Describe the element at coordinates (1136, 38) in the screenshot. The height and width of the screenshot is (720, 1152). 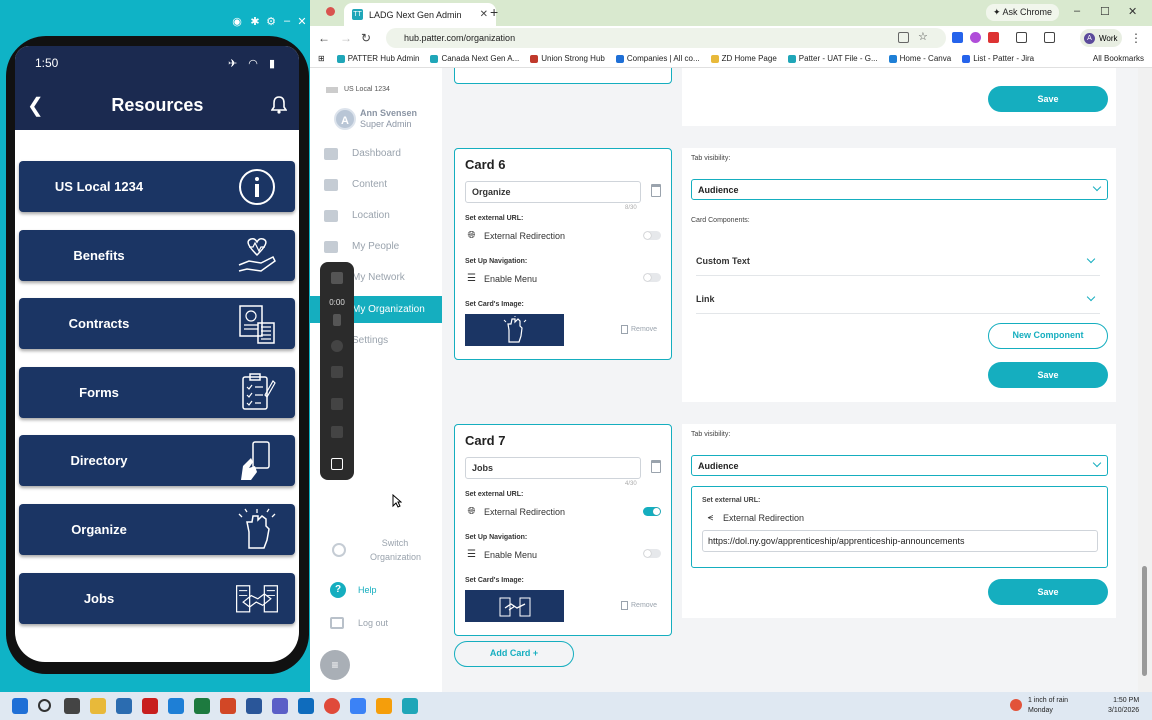
I see `menu-icon: ⋮` at that location.